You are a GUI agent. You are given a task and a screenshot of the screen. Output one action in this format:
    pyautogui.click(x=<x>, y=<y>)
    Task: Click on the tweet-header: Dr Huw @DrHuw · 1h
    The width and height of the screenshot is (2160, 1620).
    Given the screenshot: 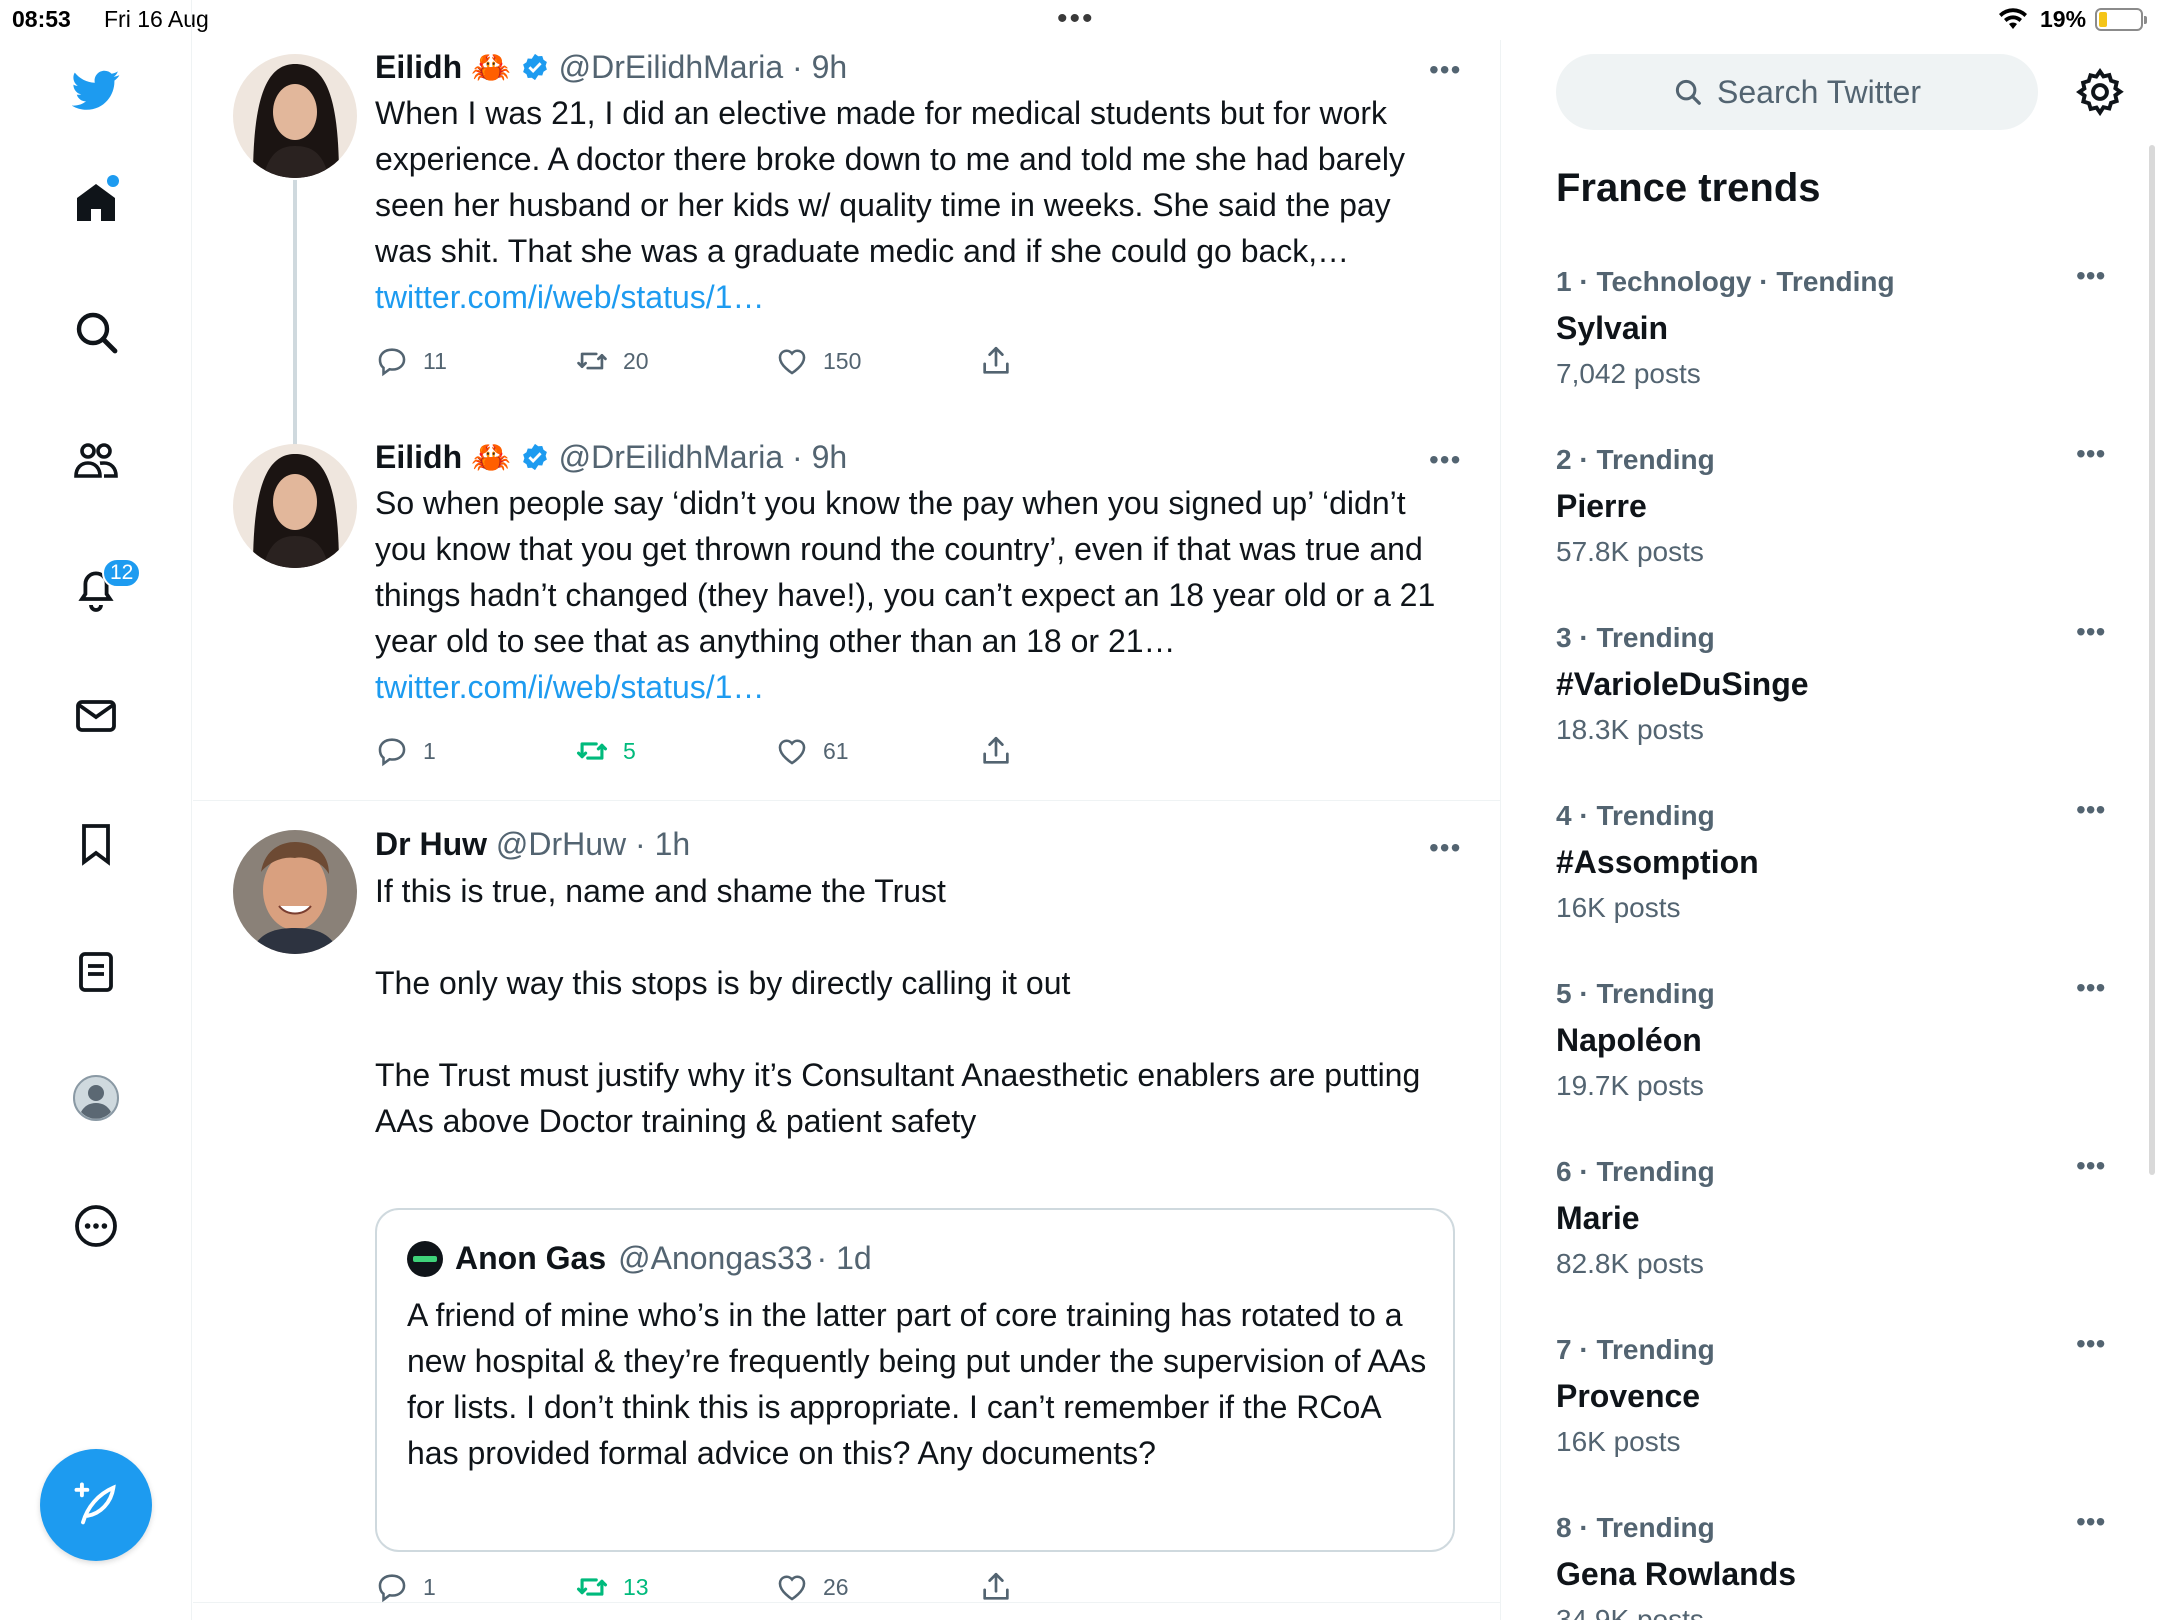 What is the action you would take?
    pyautogui.click(x=532, y=844)
    